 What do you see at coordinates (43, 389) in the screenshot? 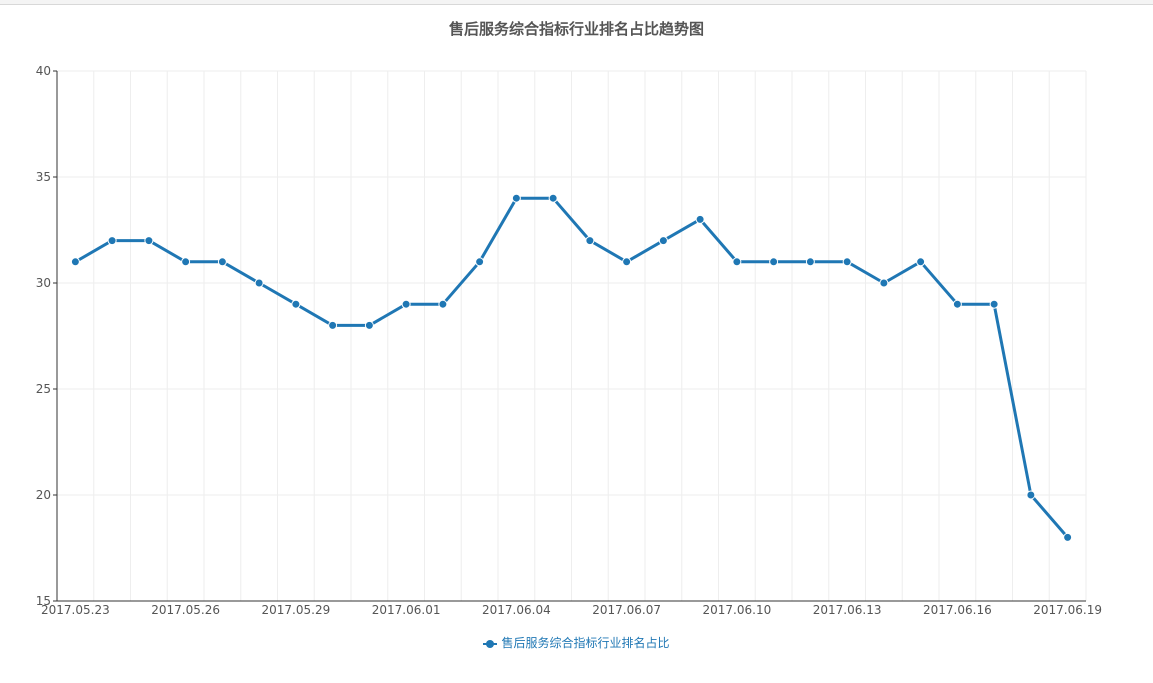
I see `y-tick-label: 25` at bounding box center [43, 389].